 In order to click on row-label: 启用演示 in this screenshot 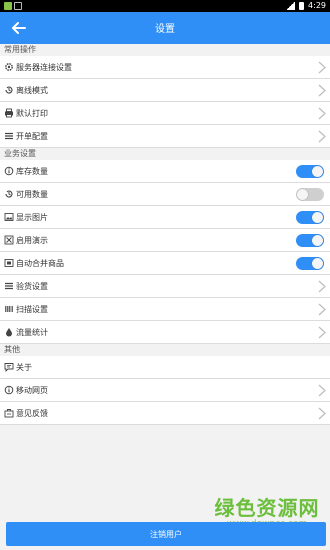, I will do `click(32, 240)`.